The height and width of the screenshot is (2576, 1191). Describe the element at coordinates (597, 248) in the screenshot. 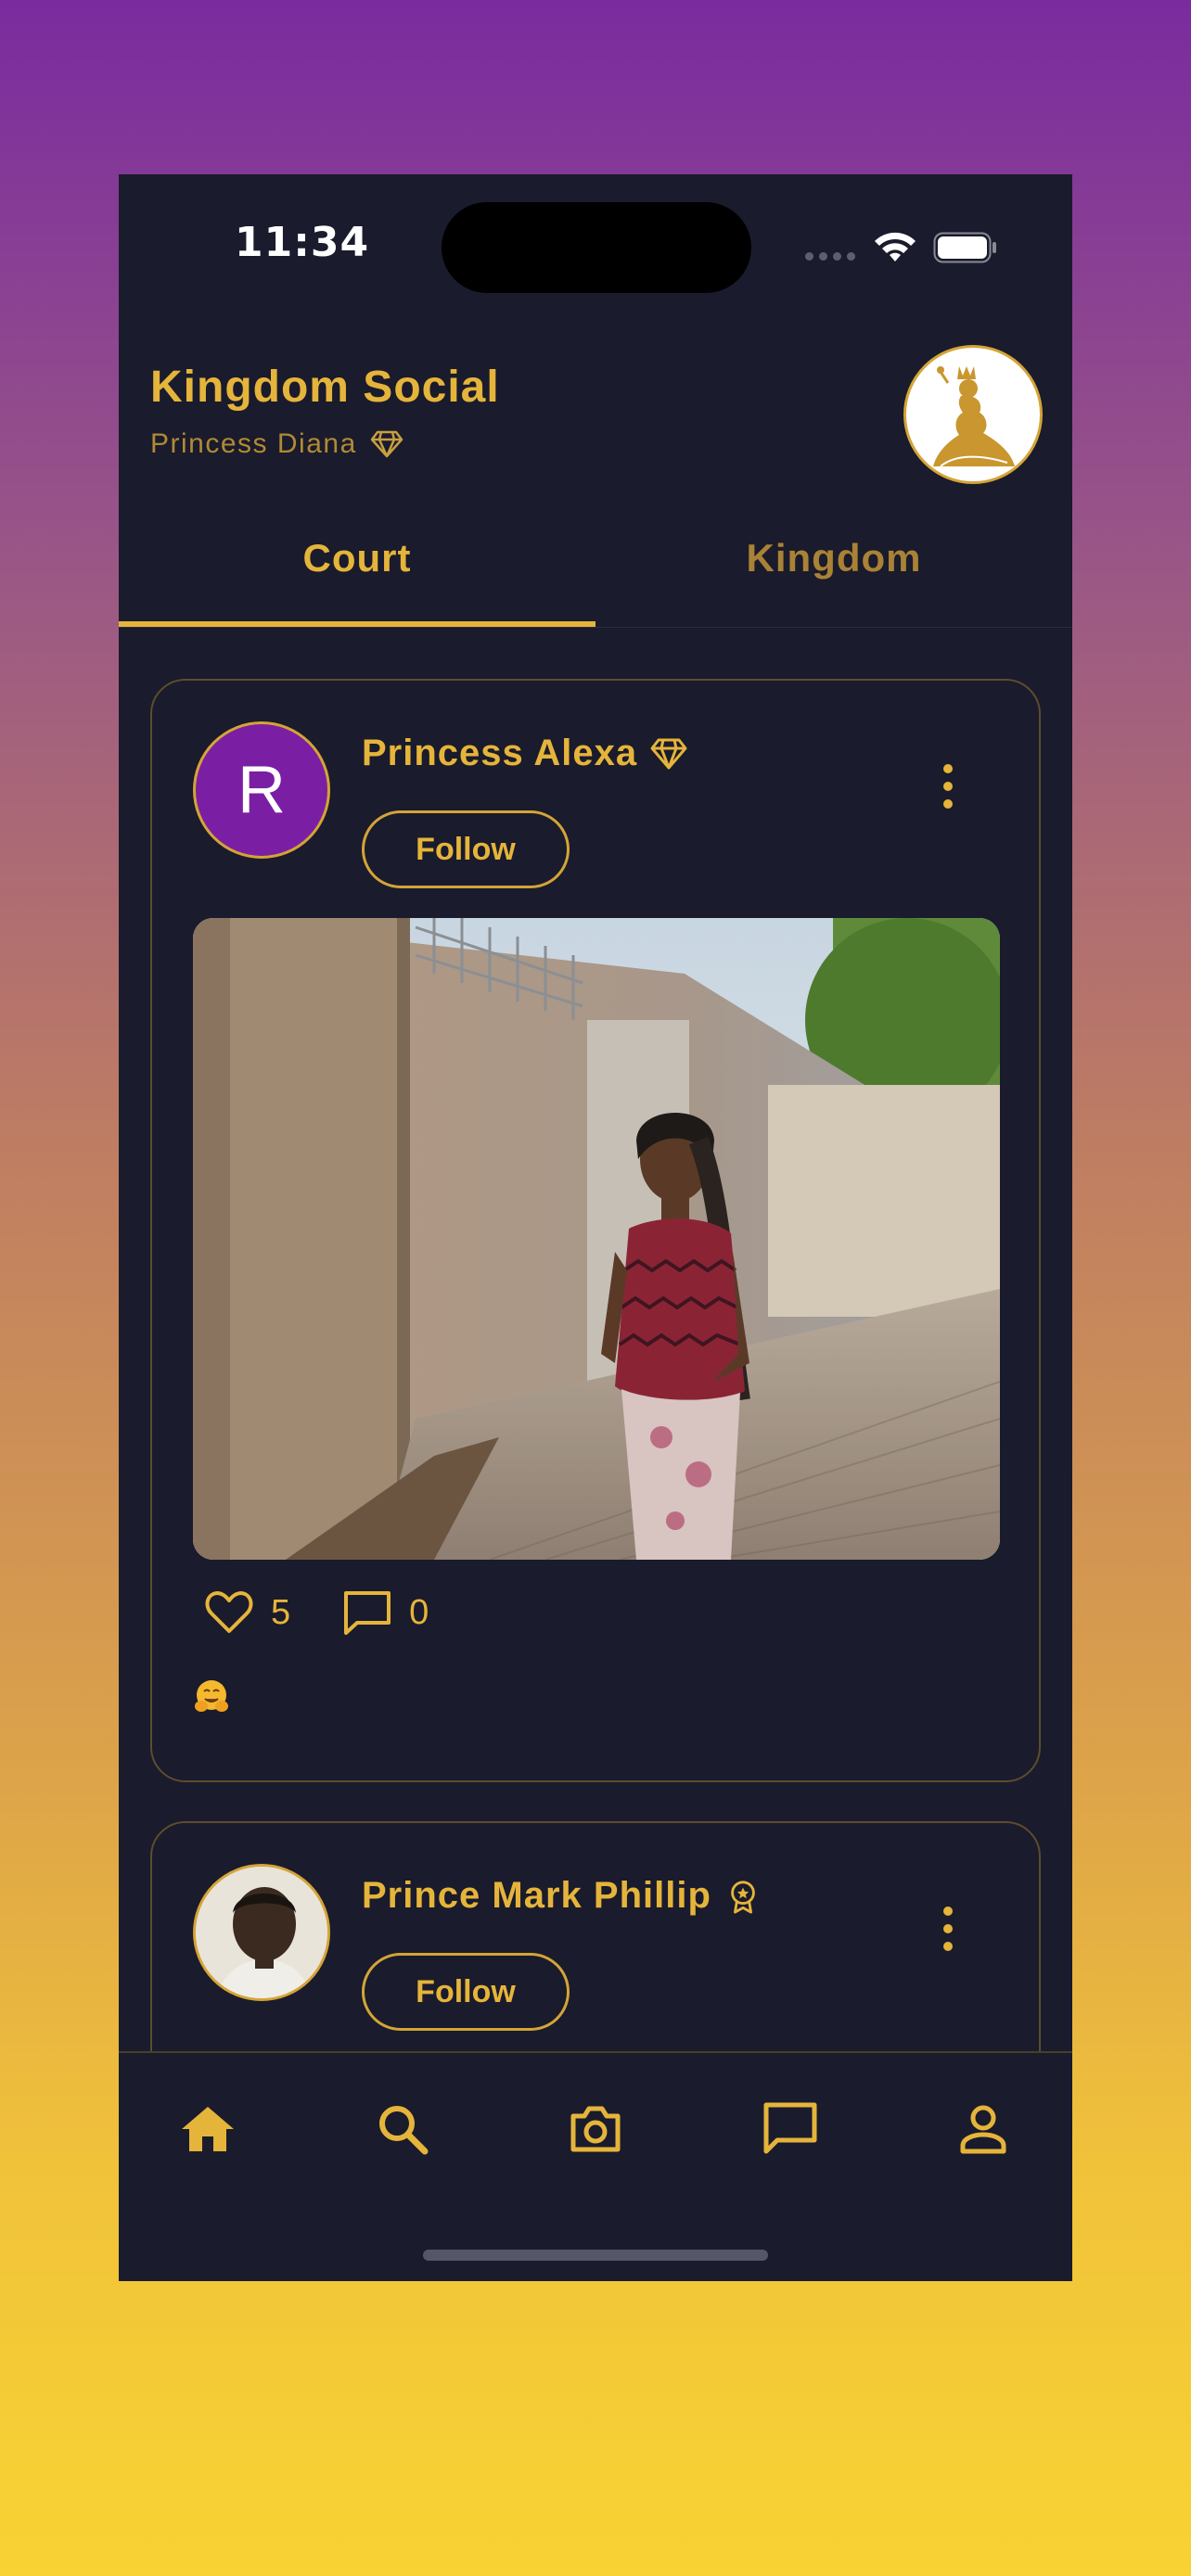

I see `dynamic-island` at that location.